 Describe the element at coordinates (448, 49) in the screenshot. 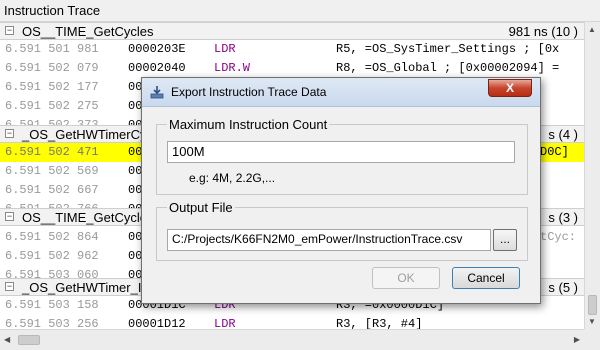

I see `row-operands: R5, =OS_SysTimer_Settings ; [0x` at that location.